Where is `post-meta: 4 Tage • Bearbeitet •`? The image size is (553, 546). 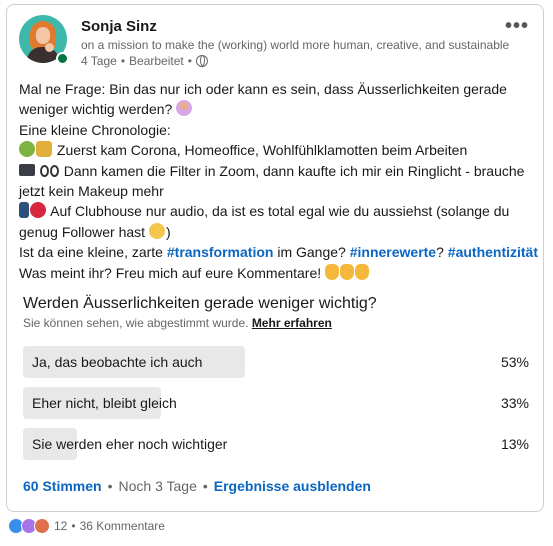 post-meta: 4 Tage • Bearbeitet • is located at coordinates (144, 61).